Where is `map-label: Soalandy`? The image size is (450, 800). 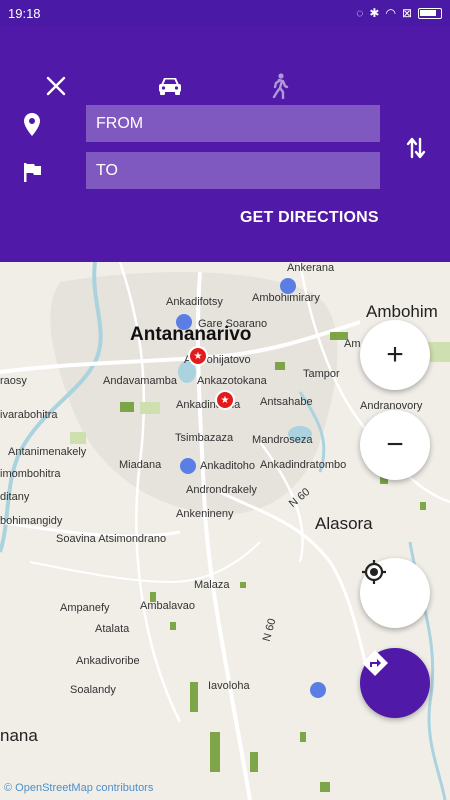
map-label: Soalandy is located at coordinates (93, 690).